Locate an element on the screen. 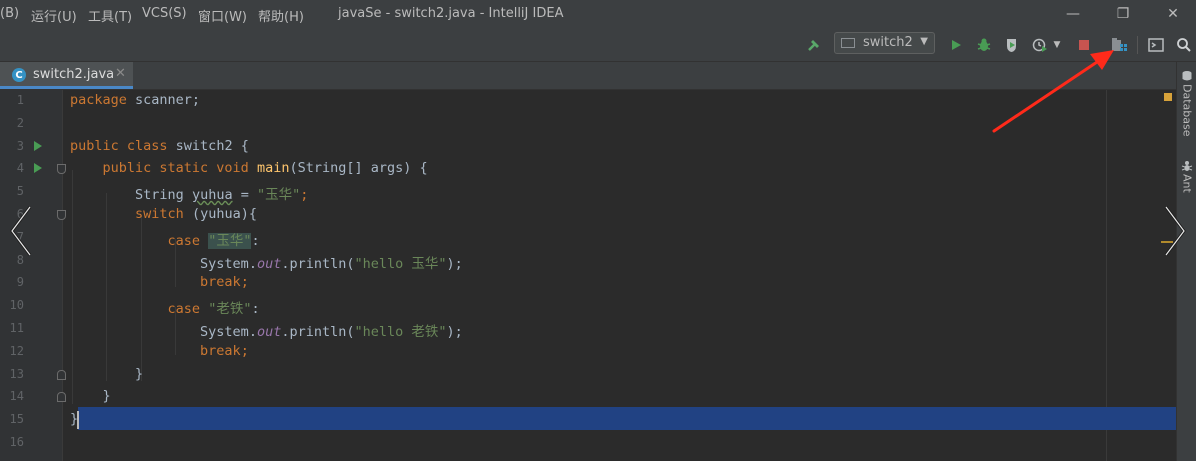 The height and width of the screenshot is (461, 1196). line-number: 4 is located at coordinates (20, 168).